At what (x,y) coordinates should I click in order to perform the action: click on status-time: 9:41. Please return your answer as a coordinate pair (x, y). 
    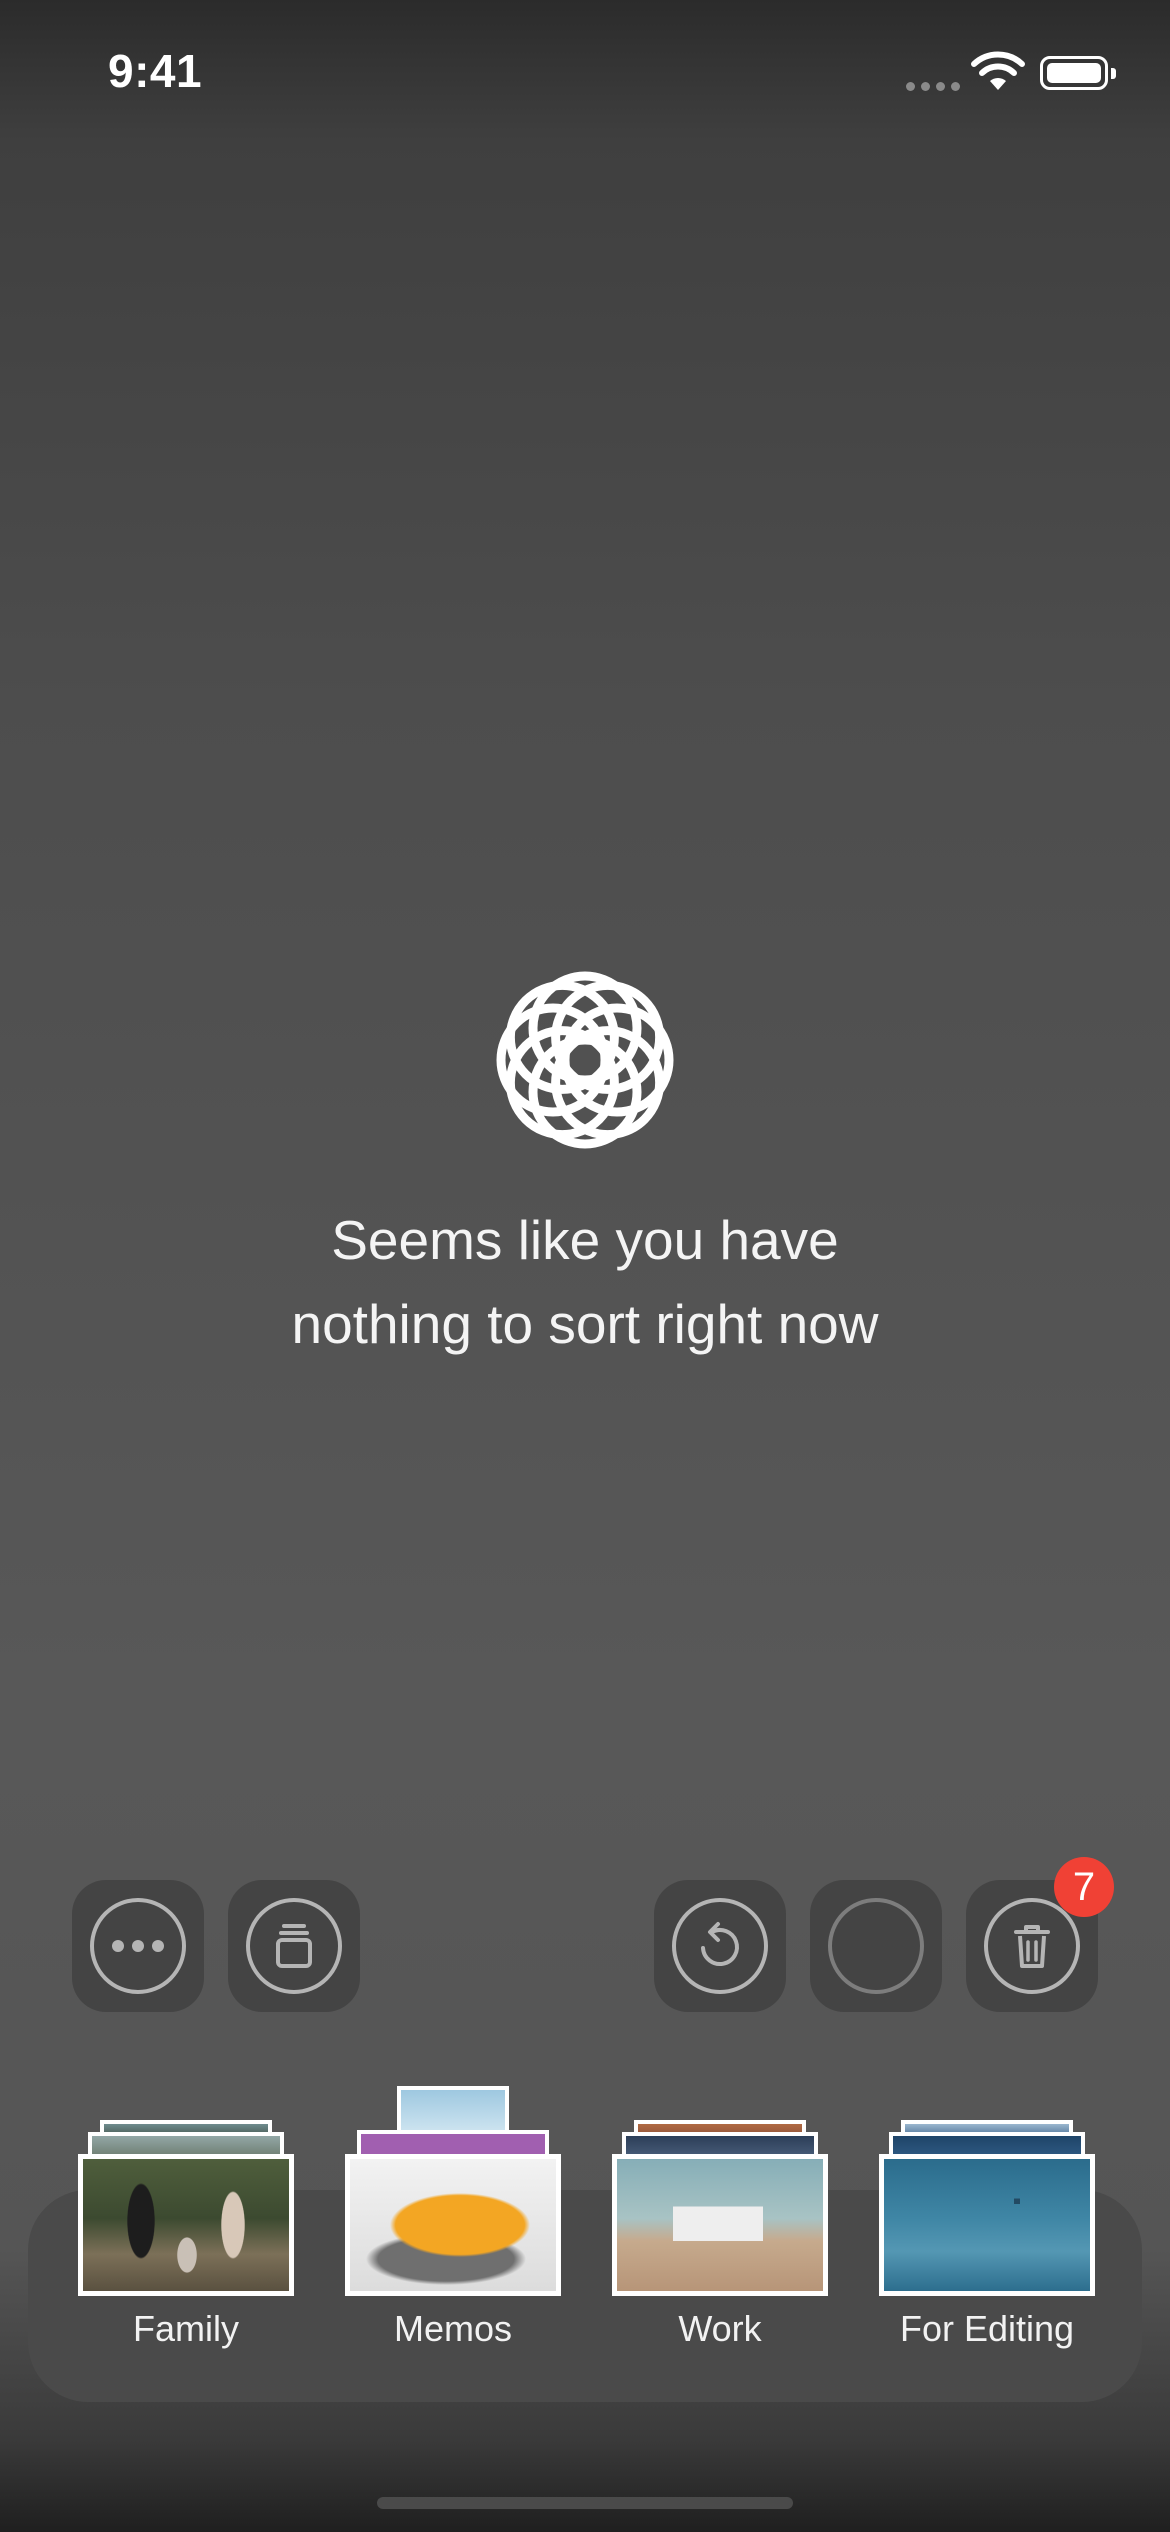
    Looking at the image, I should click on (155, 71).